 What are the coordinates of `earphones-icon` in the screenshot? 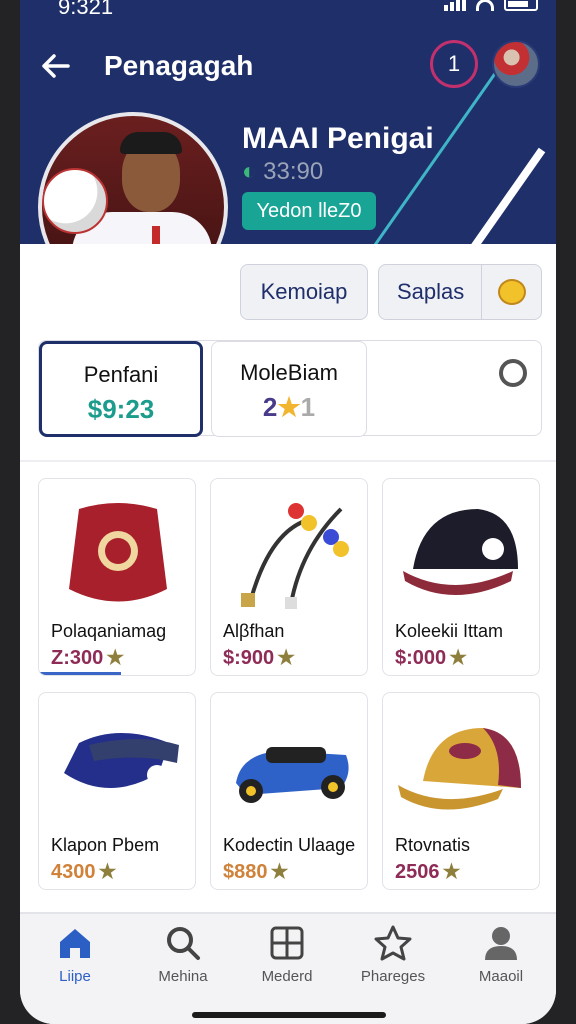 It's located at (295, 556).